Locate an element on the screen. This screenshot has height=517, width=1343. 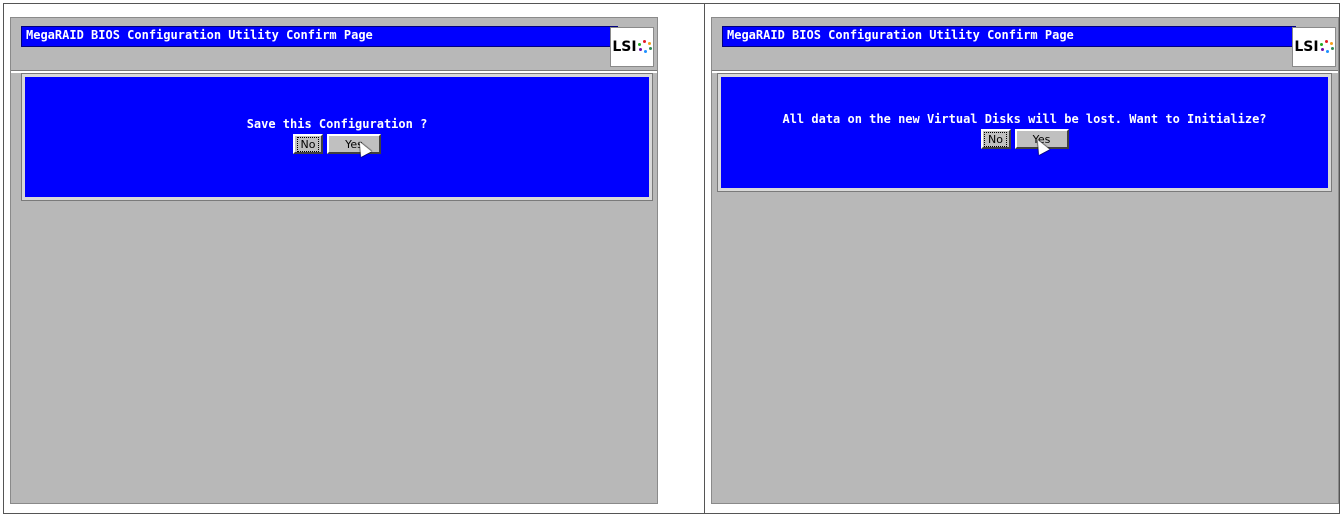
confirm-message: Save this Configuration ? is located at coordinates (337, 124).